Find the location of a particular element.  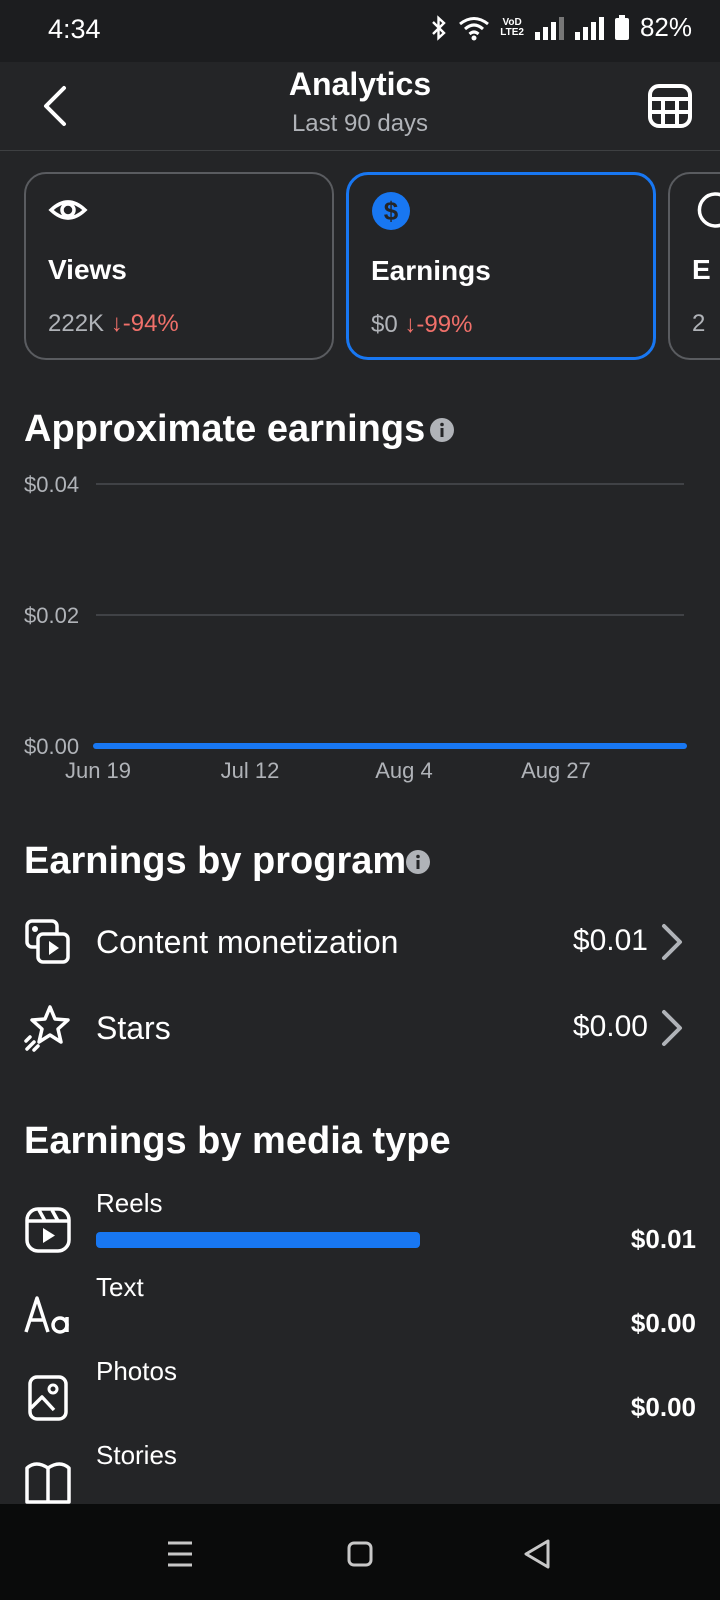

partial-icon is located at coordinates (708, 210).